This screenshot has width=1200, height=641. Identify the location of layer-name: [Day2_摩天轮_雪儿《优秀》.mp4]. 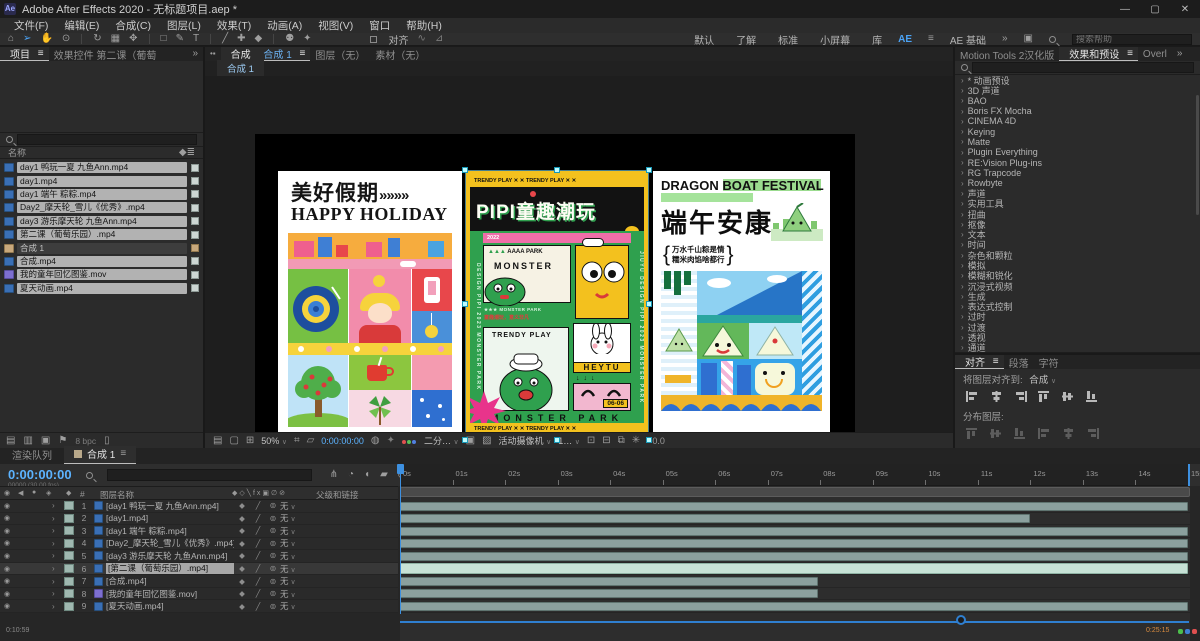
(170, 543).